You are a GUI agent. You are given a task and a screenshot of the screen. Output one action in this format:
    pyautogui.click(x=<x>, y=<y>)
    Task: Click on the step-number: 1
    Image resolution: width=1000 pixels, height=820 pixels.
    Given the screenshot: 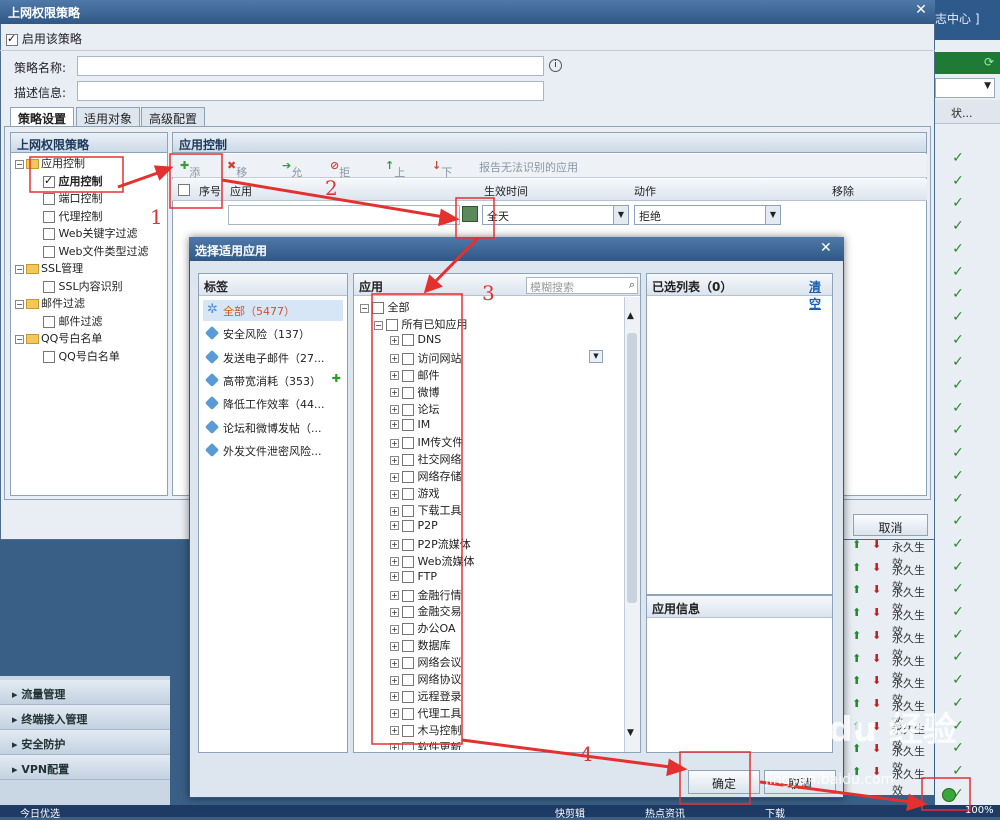 What is the action you would take?
    pyautogui.click(x=156, y=217)
    